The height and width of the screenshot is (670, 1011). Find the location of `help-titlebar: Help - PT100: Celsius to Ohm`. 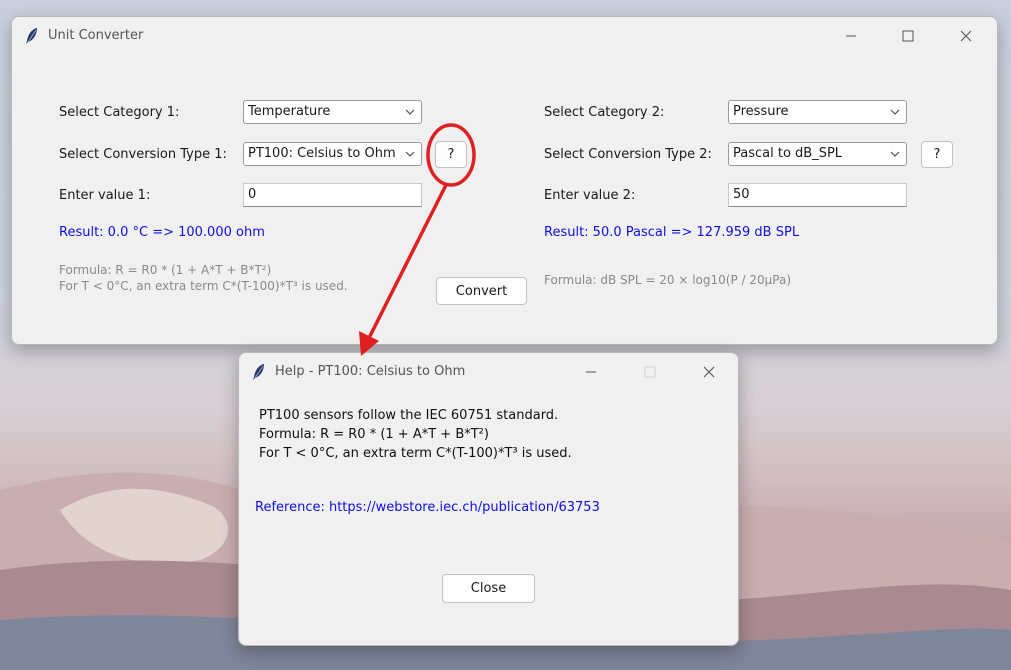

help-titlebar: Help - PT100: Celsius to Ohm is located at coordinates (488, 372).